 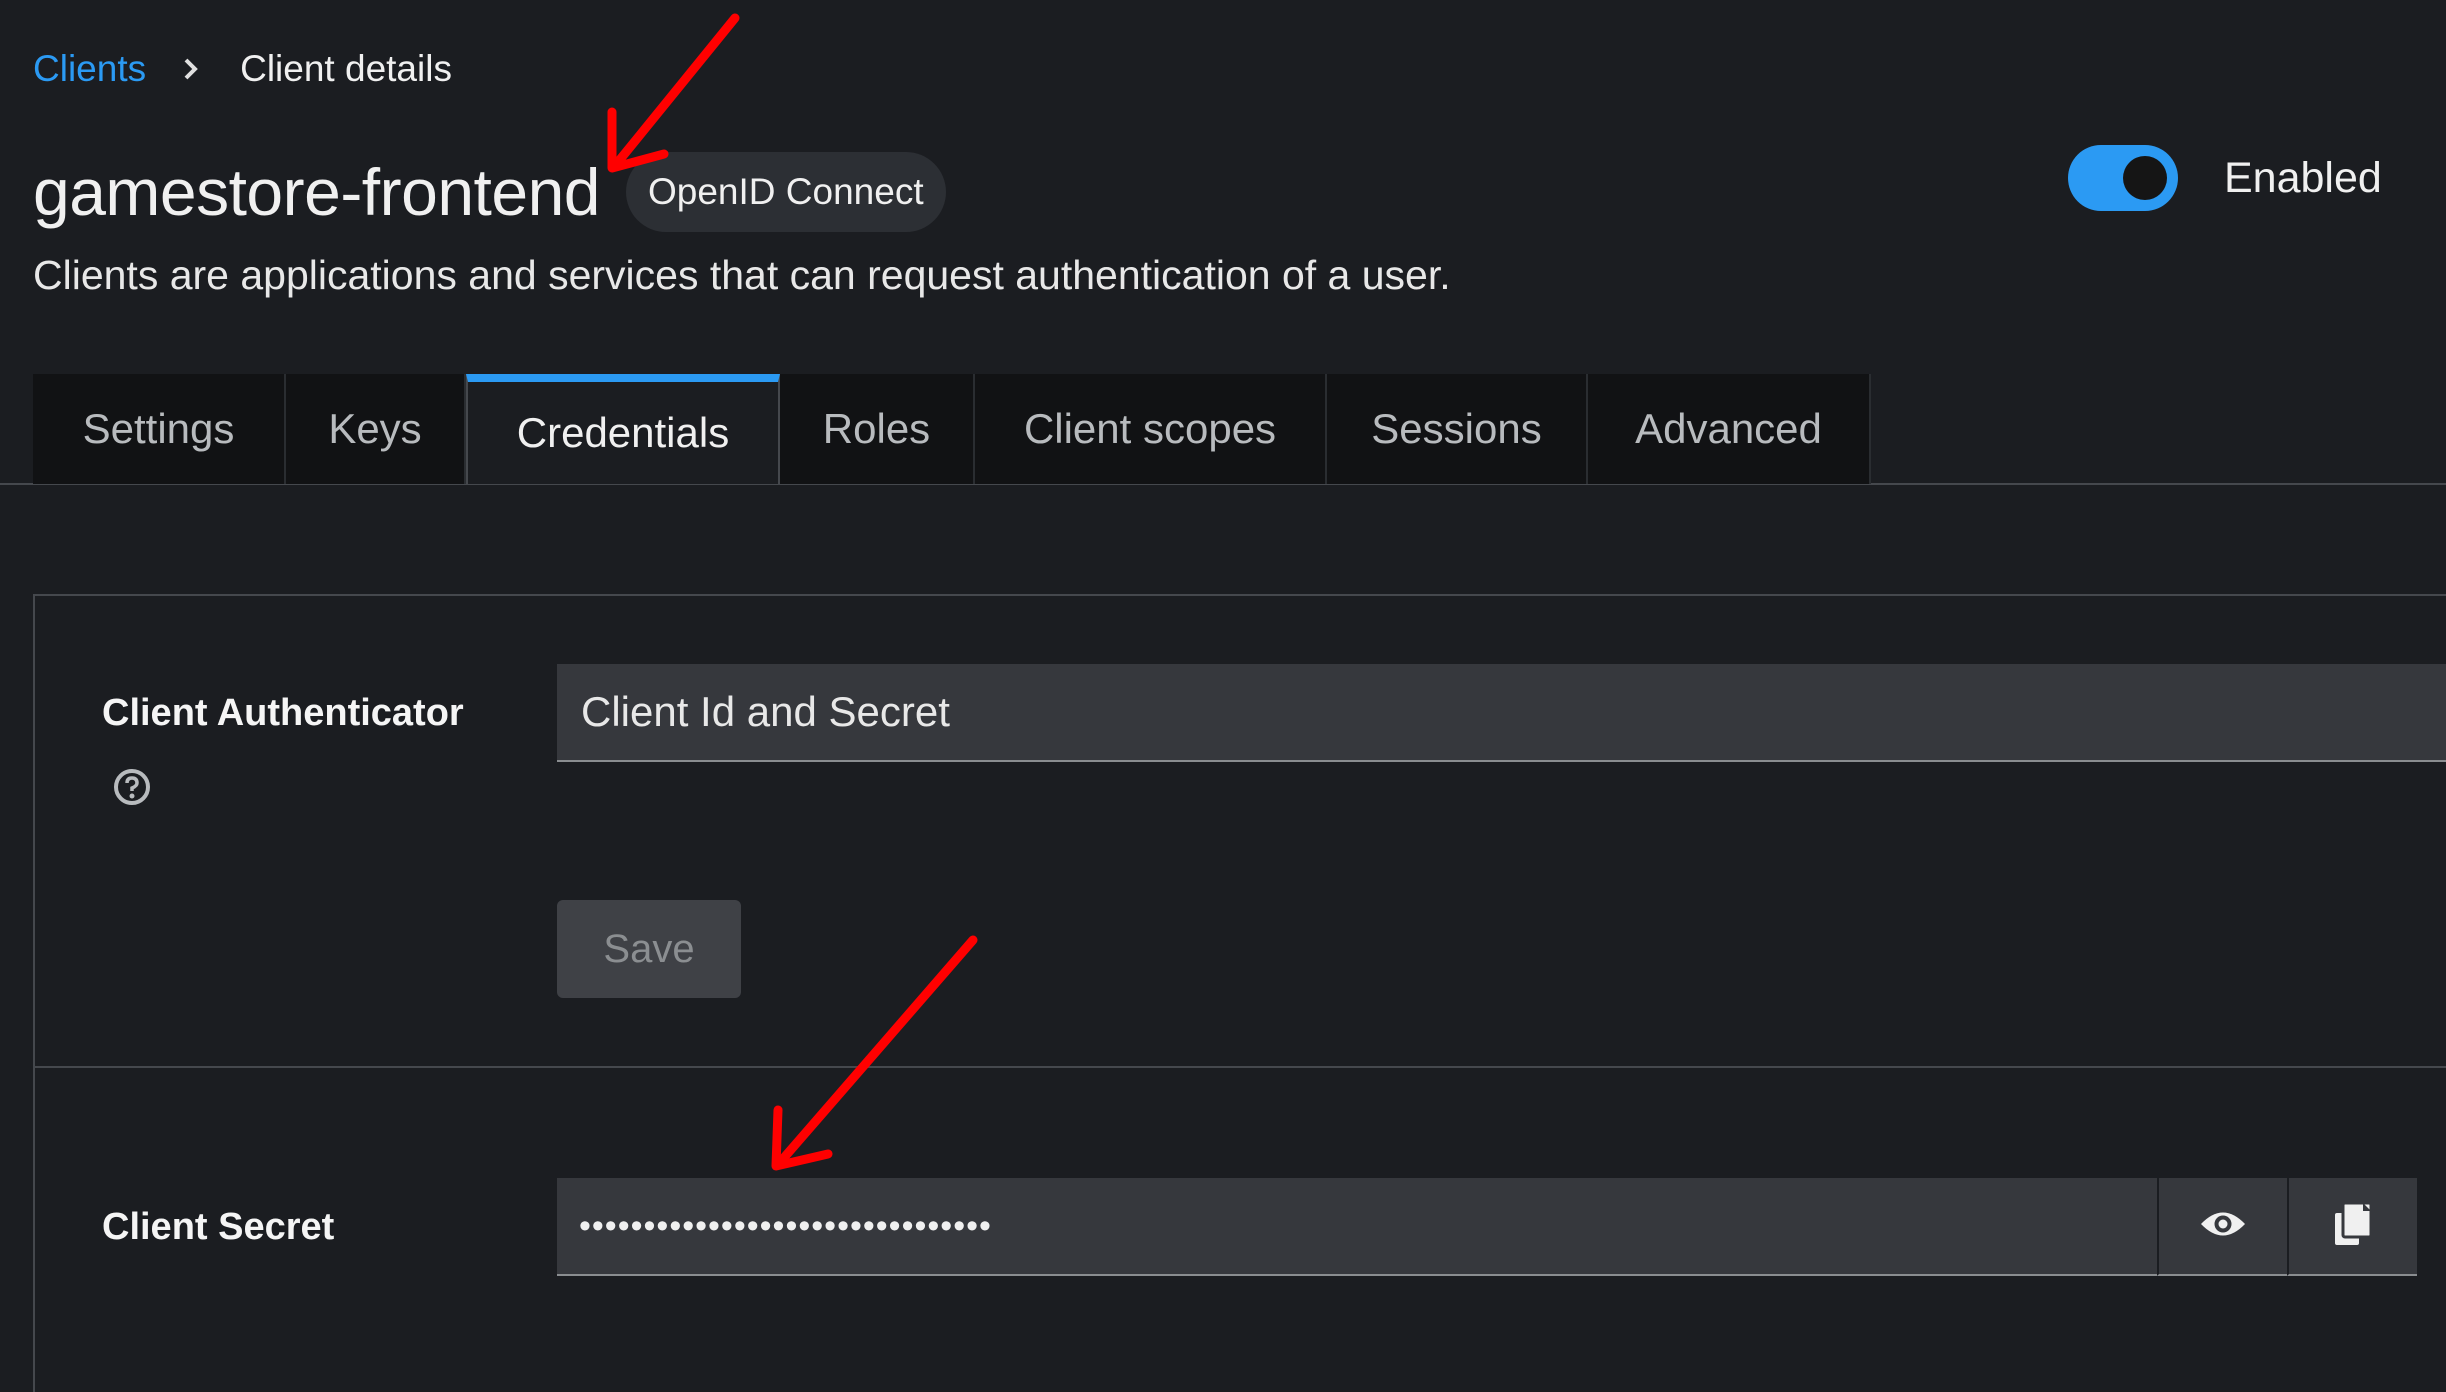 What do you see at coordinates (1501, 713) in the screenshot?
I see `client-authenticator-select: Client Id and Secret` at bounding box center [1501, 713].